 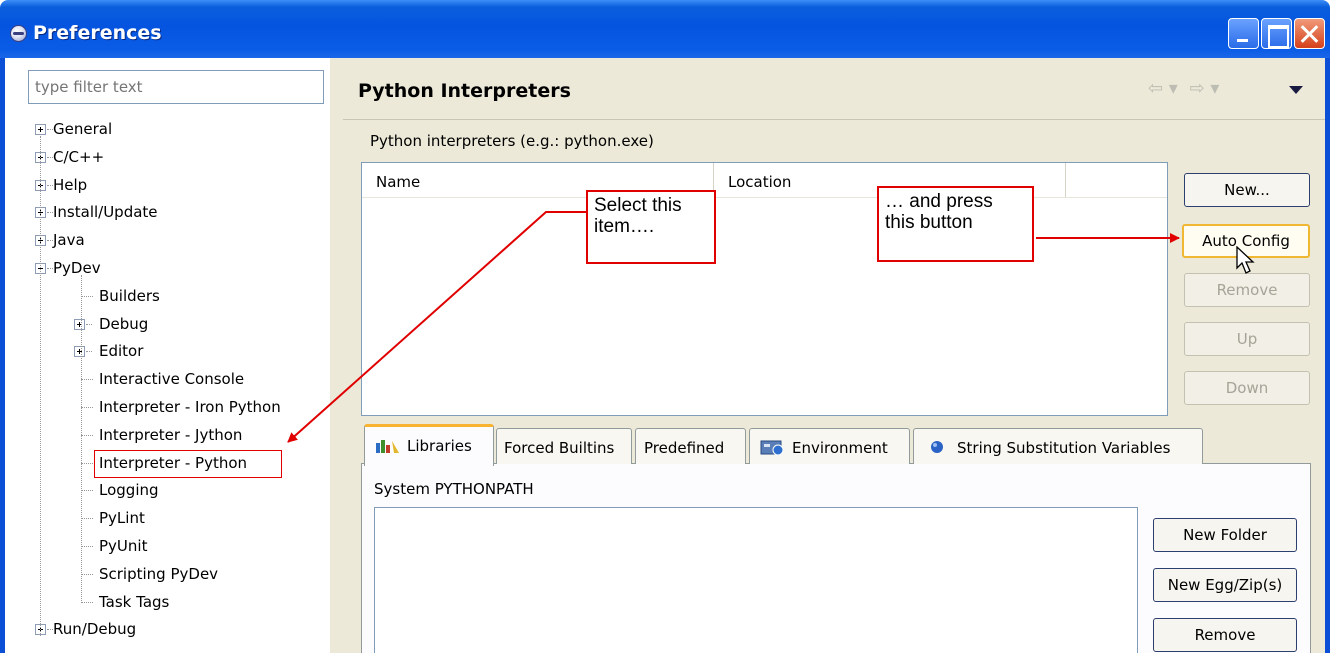 I want to click on arrow-to-interpreter-python, so click(x=436, y=327).